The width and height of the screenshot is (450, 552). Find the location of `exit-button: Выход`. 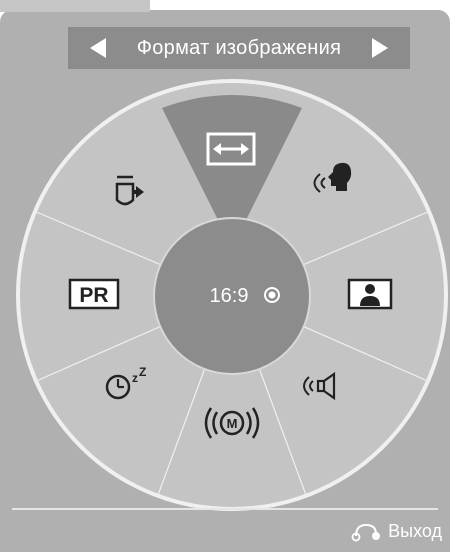

exit-button: Выход is located at coordinates (396, 531).